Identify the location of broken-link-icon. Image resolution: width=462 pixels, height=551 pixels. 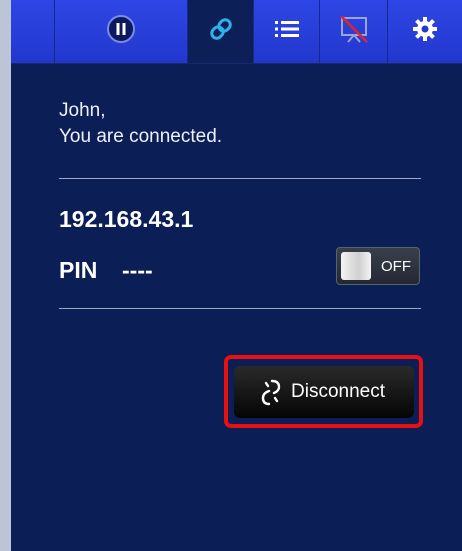
(271, 394).